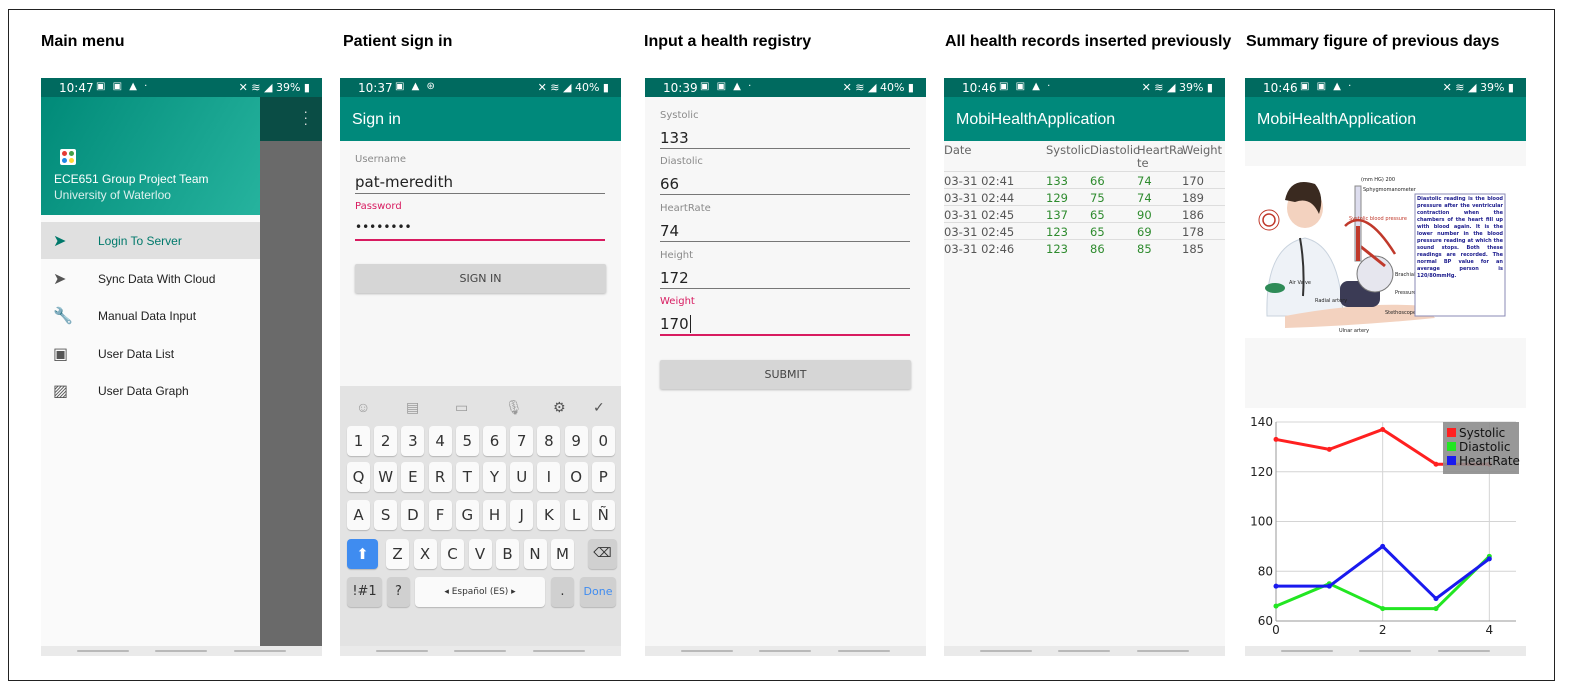 The width and height of the screenshot is (1578, 696). What do you see at coordinates (440, 515) in the screenshot?
I see `key-f: F` at bounding box center [440, 515].